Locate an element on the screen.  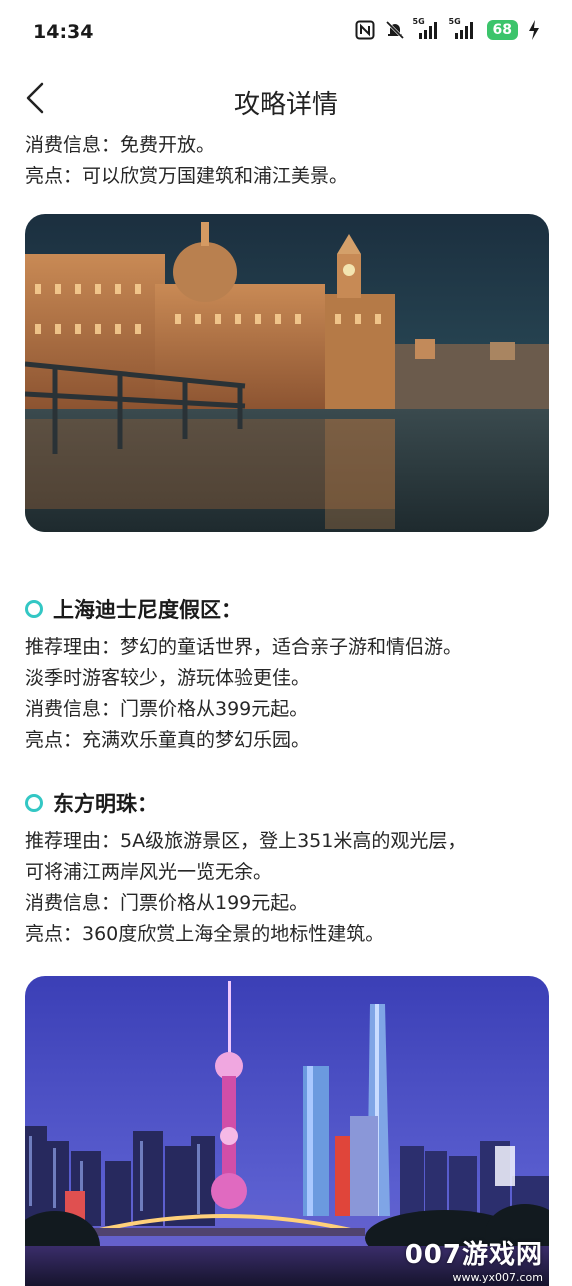
pearl-consumption: 消费信息：门票价格从199元起。 is located at coordinates (167, 903).